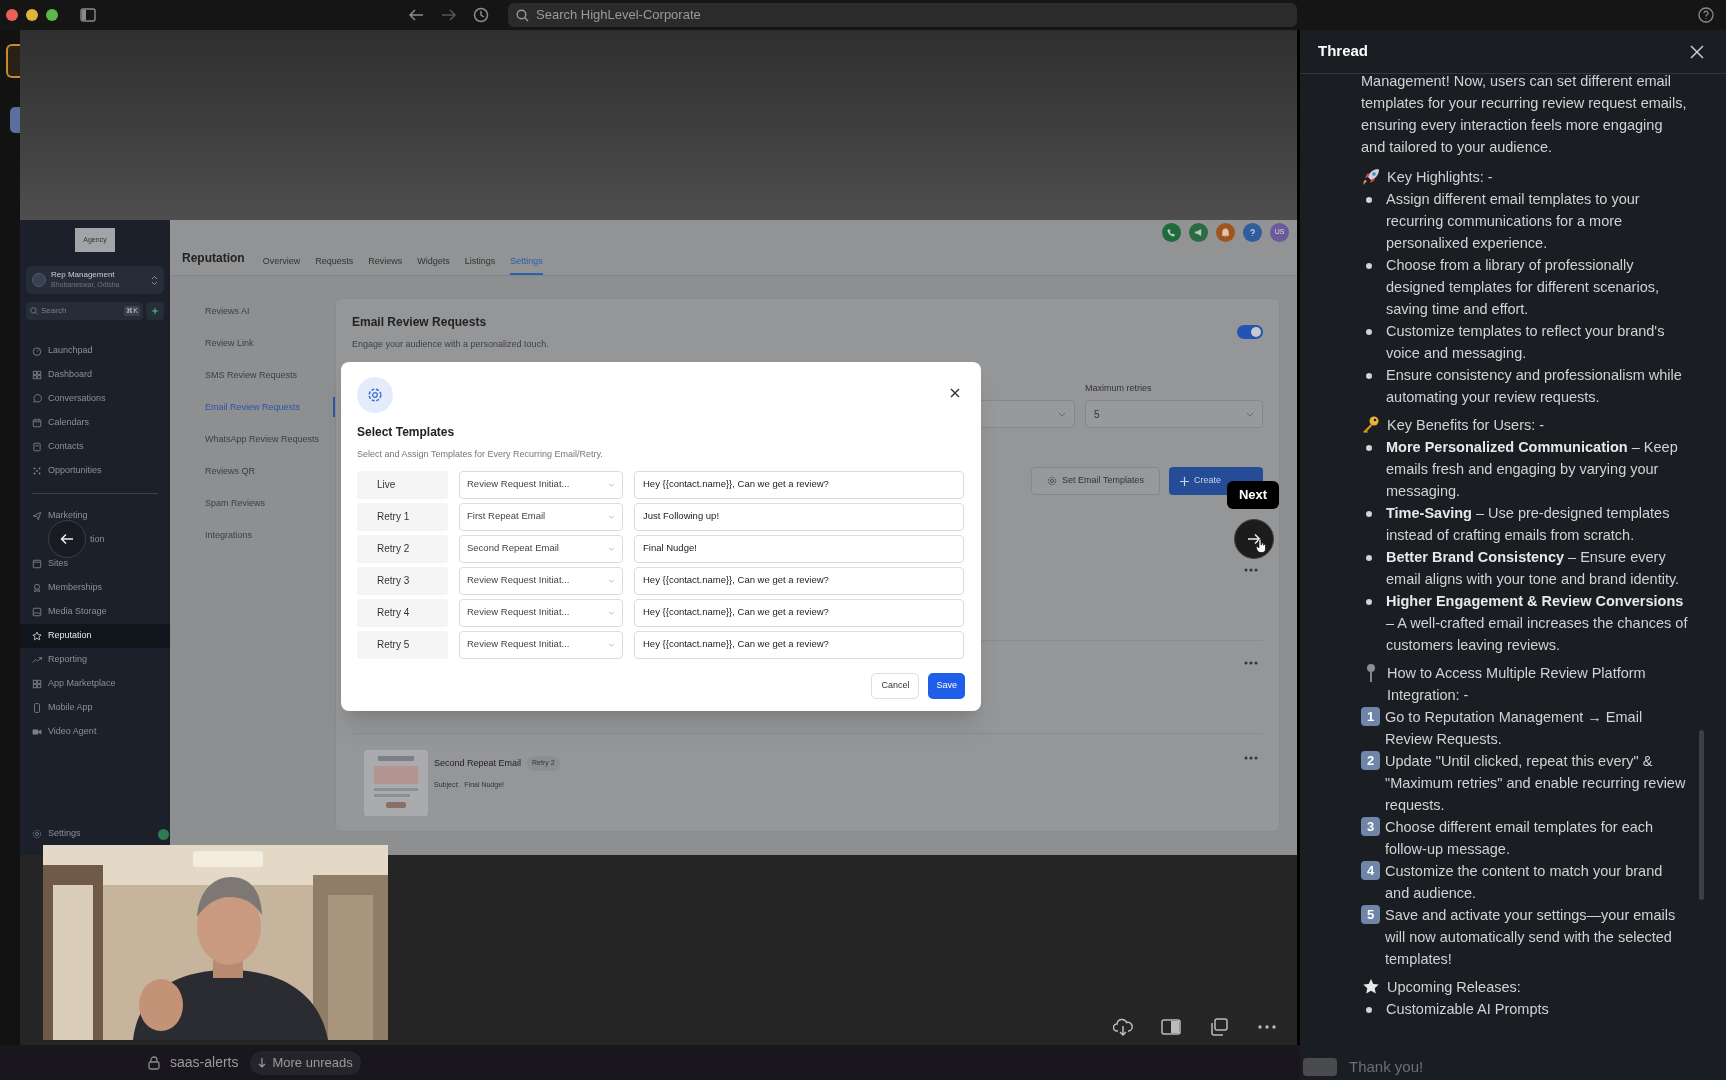 This screenshot has width=1726, height=1080. Describe the element at coordinates (32, 15) in the screenshot. I see `minimize-window-icon` at that location.